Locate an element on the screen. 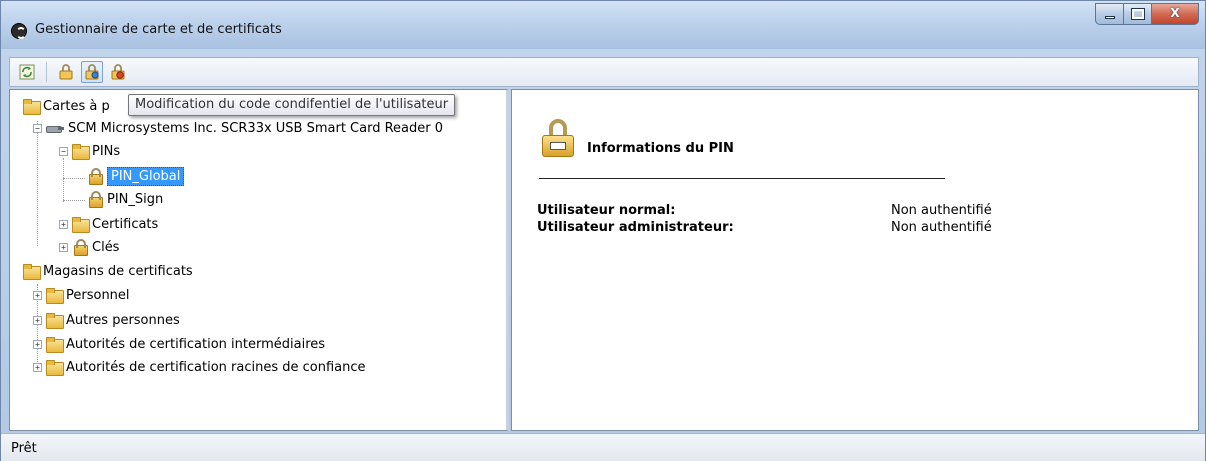 The height and width of the screenshot is (461, 1206). pin-lock-icon is located at coordinates (559, 139).